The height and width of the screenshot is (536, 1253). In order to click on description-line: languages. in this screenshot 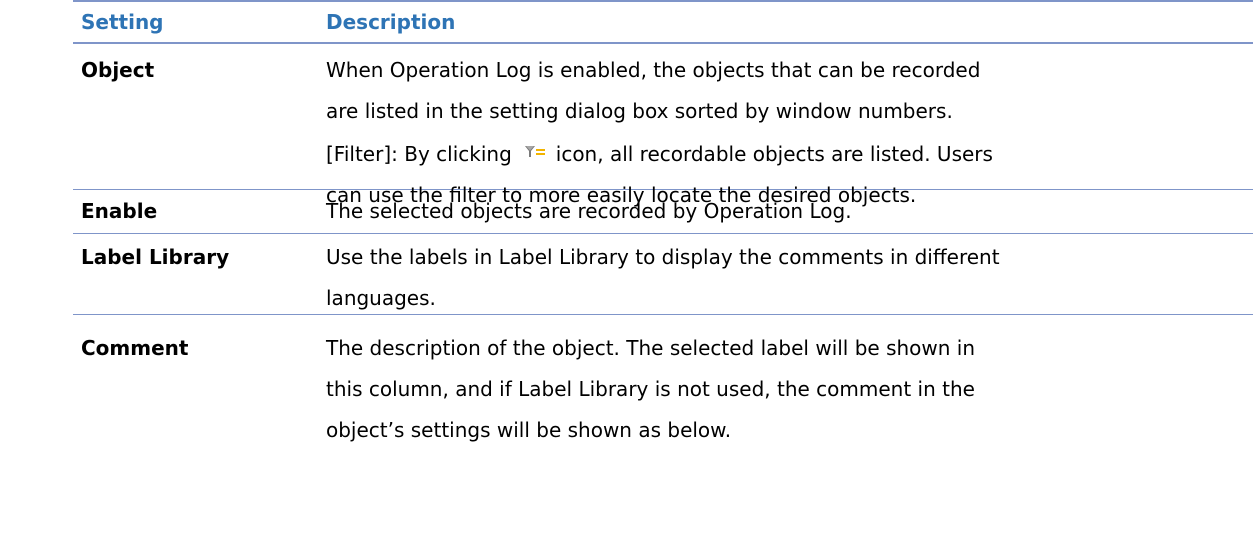, I will do `click(381, 298)`.